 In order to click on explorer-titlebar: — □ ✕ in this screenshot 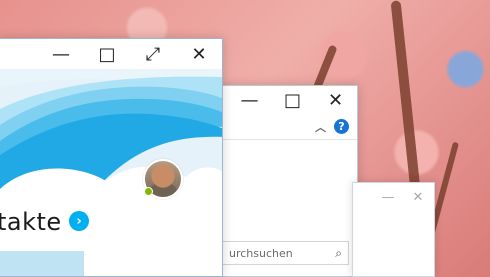, I will do `click(285, 100)`.